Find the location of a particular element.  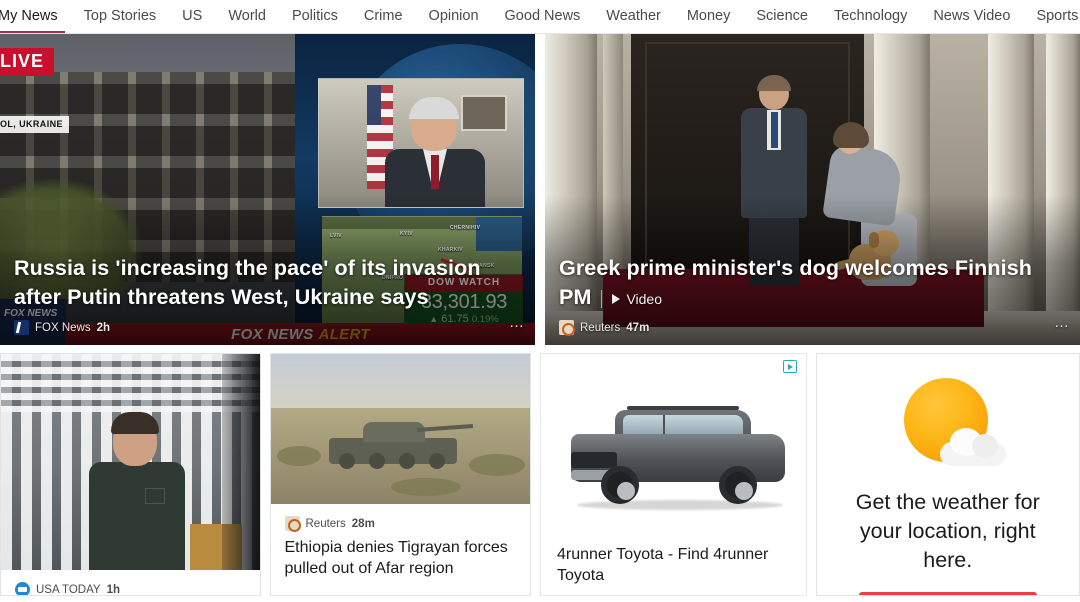

fox-news-logo-icon is located at coordinates (21, 327).